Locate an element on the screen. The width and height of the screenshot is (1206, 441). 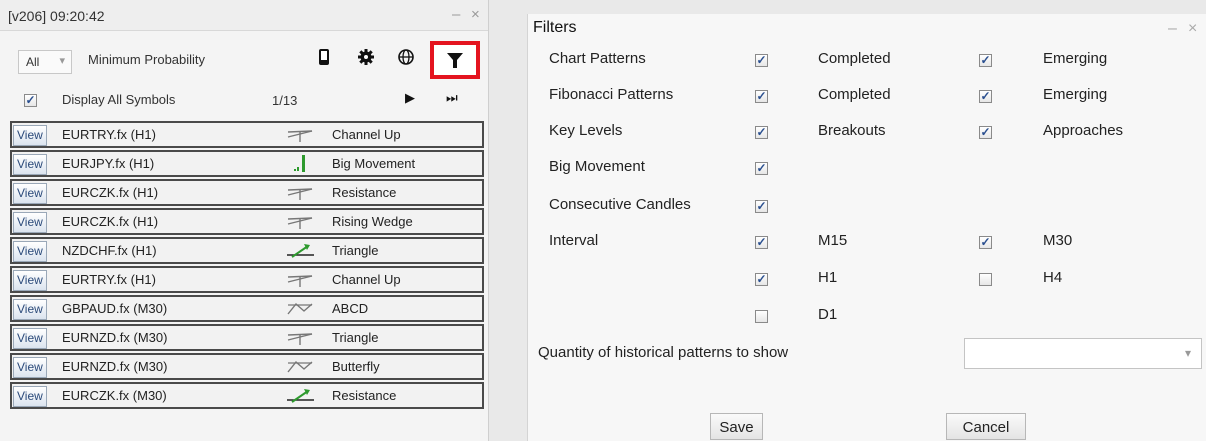
scanner-title: [v206] 09:20:42 is located at coordinates (56, 16).